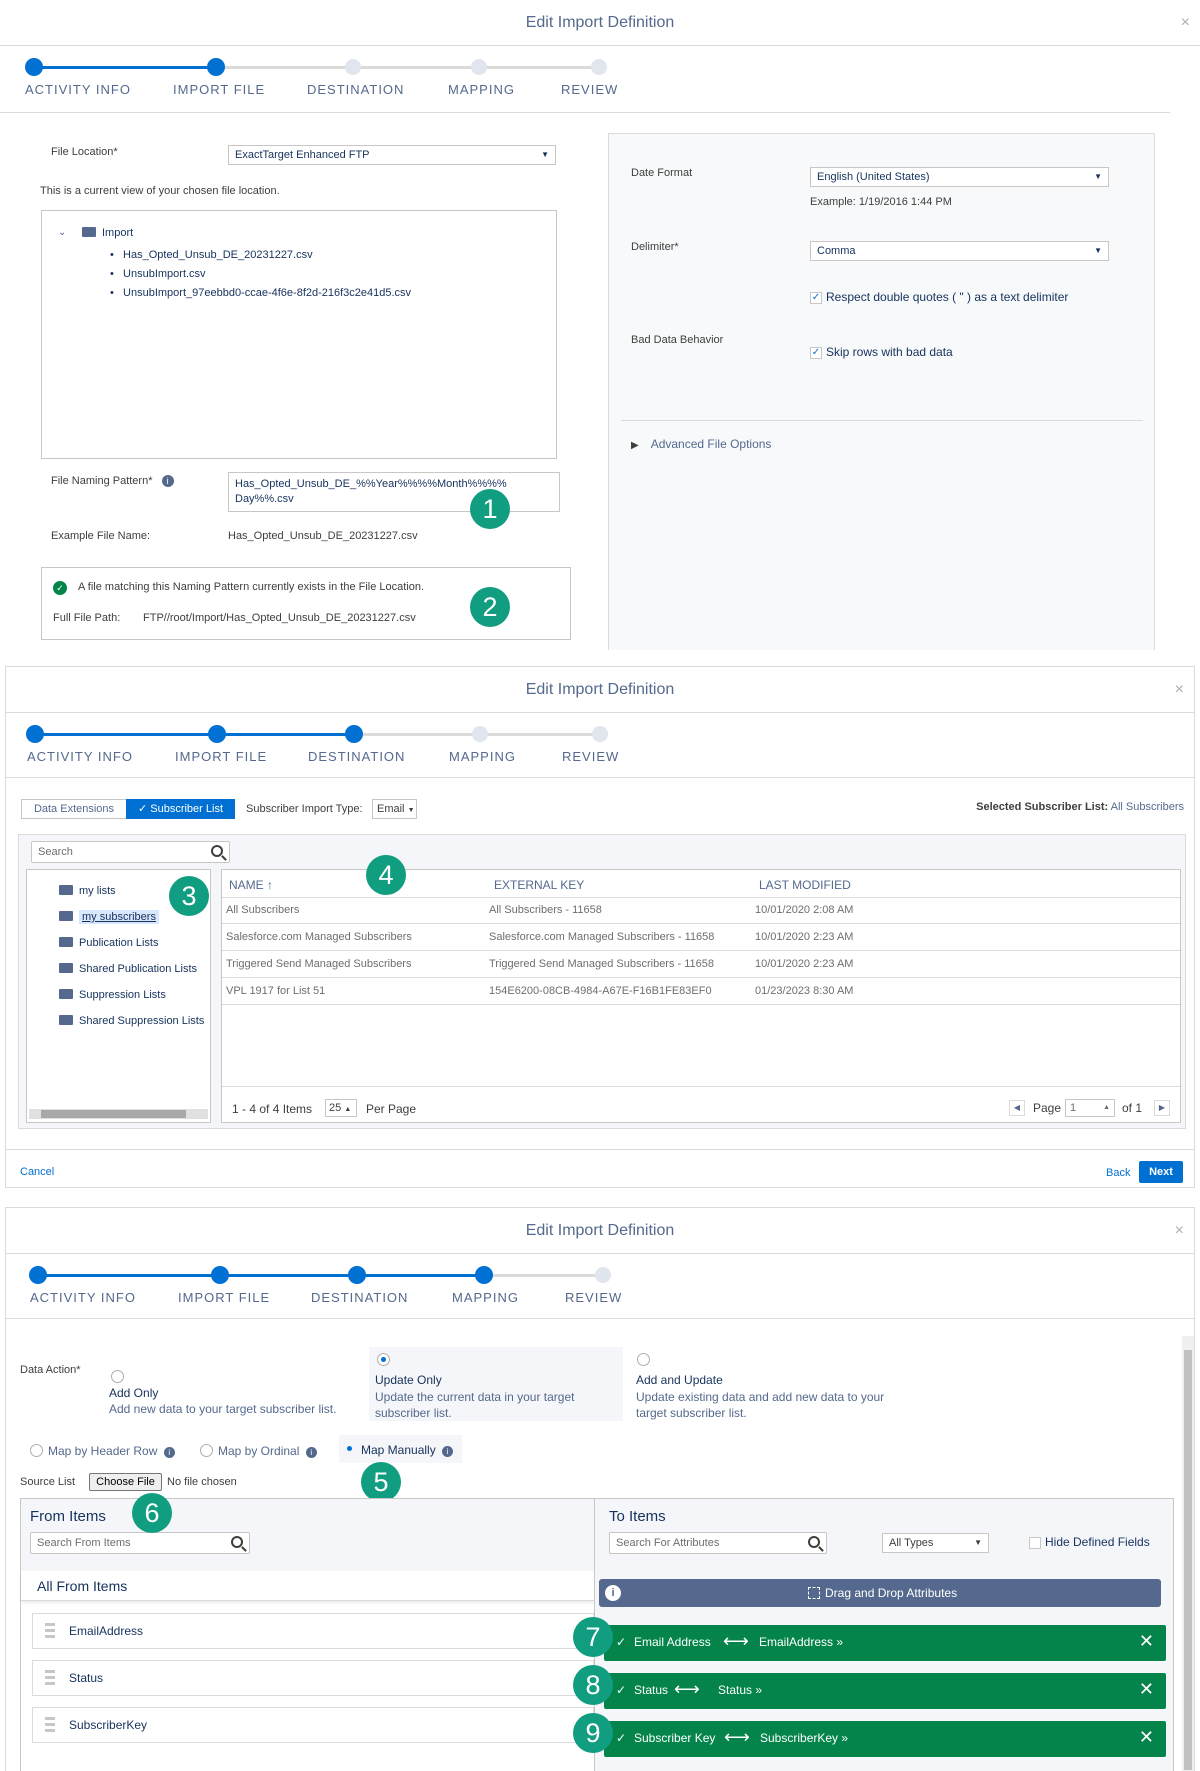 The image size is (1200, 1771). What do you see at coordinates (935, 1543) in the screenshot?
I see `types-select: All Types ▼` at bounding box center [935, 1543].